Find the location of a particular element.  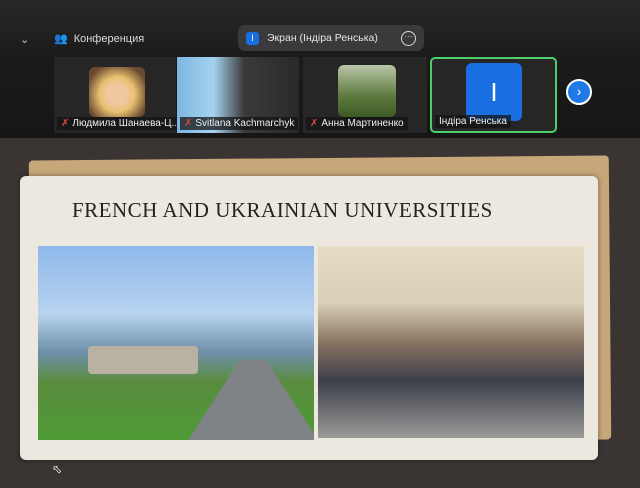

next-page-button: › is located at coordinates (579, 92).